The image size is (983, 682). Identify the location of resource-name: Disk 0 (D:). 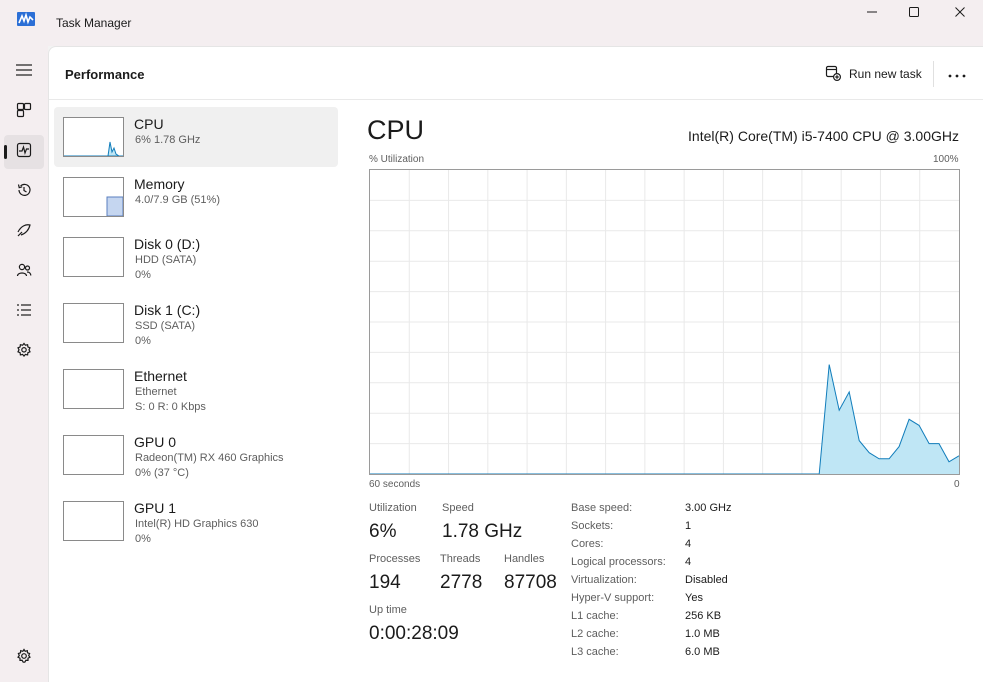
(167, 244).